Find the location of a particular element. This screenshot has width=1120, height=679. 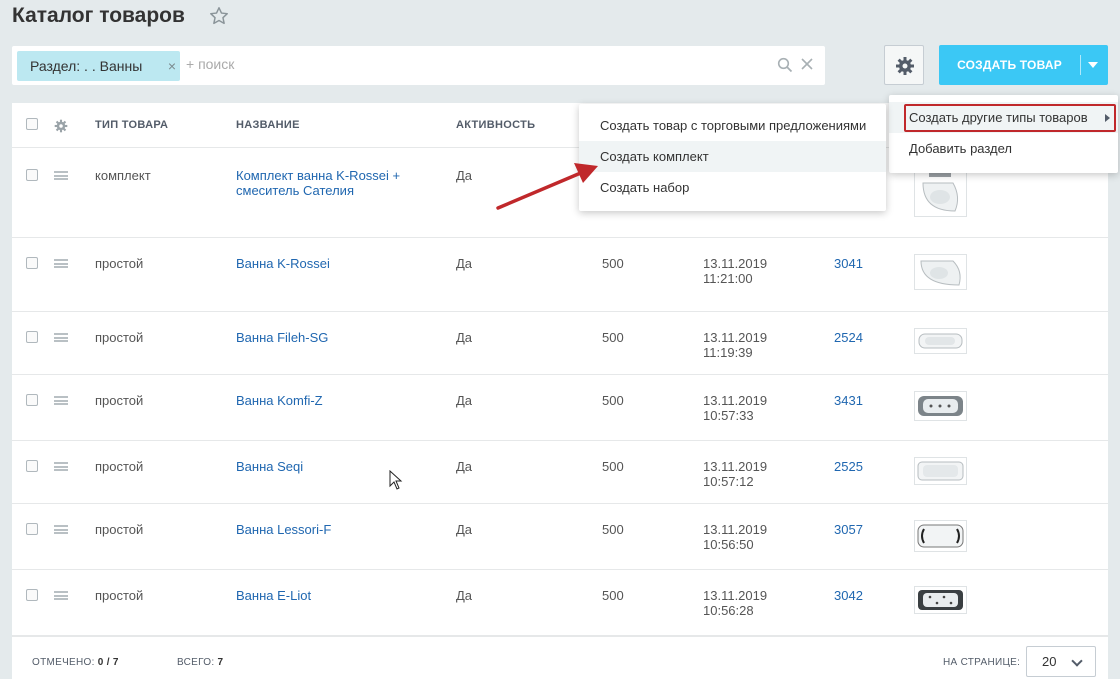

cell-id-link: 3042 is located at coordinates (848, 595).